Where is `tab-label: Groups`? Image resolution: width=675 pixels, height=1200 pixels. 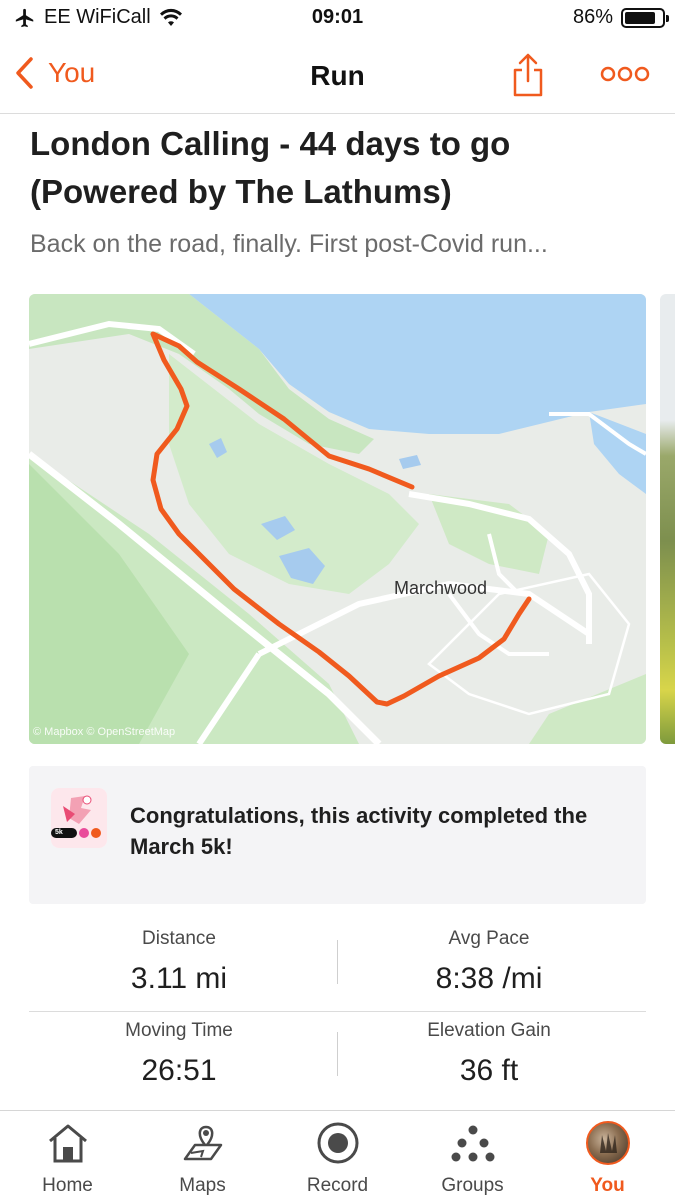
tab-label: Groups is located at coordinates (472, 1185).